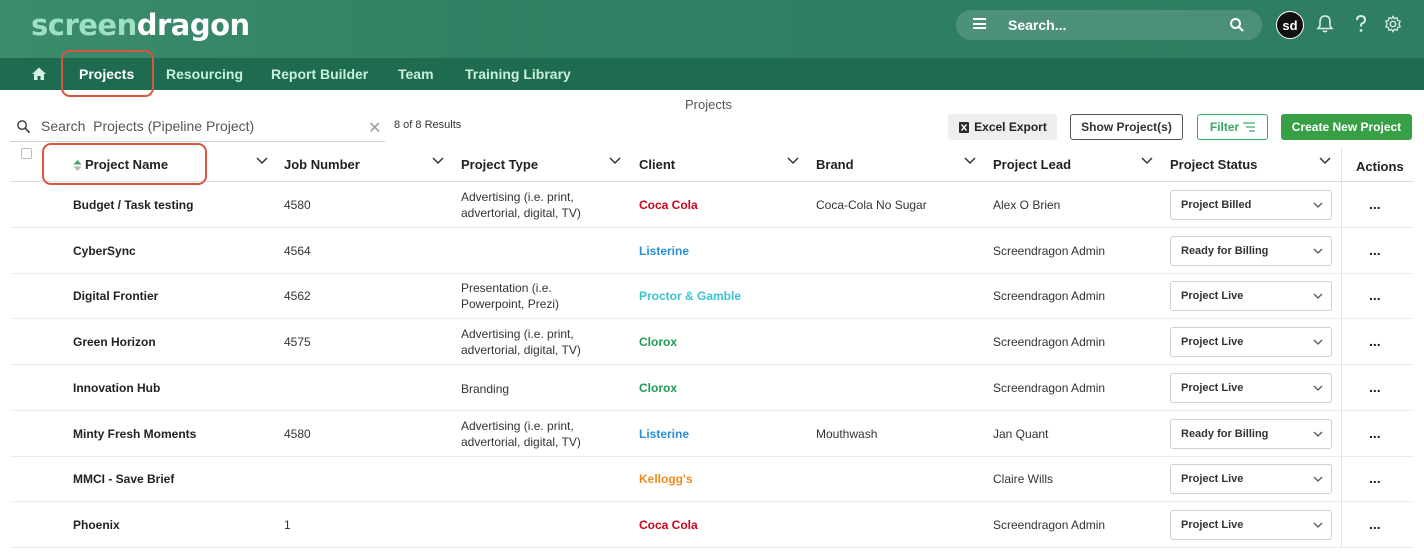 Image resolution: width=1424 pixels, height=553 pixels. What do you see at coordinates (1232, 127) in the screenshot?
I see `filter-button: Filter` at bounding box center [1232, 127].